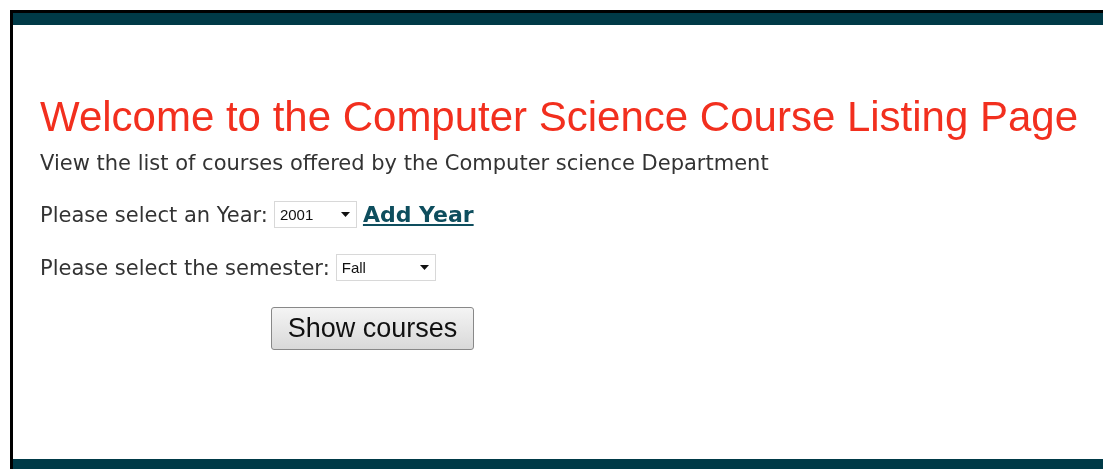 The width and height of the screenshot is (1103, 469). What do you see at coordinates (405, 163) in the screenshot?
I see `intro-text: View the list of courses offered by the Computer science Department` at bounding box center [405, 163].